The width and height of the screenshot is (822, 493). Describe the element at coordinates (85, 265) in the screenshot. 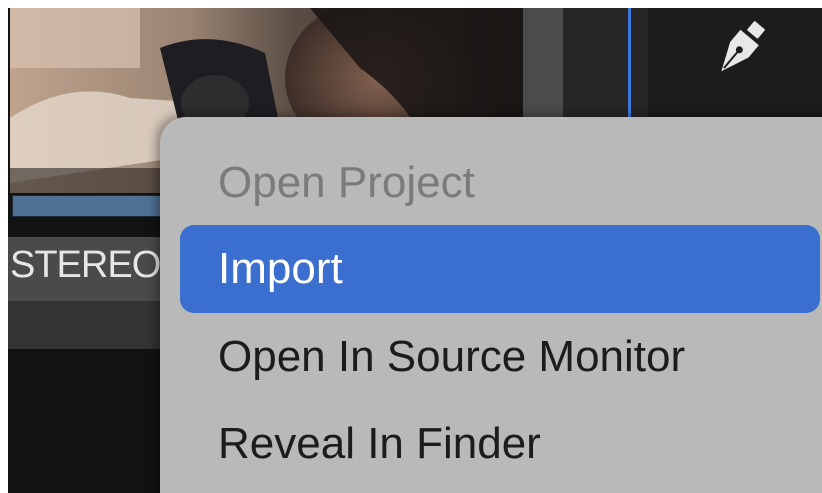

I see `clip-channel-label: STEREO` at that location.